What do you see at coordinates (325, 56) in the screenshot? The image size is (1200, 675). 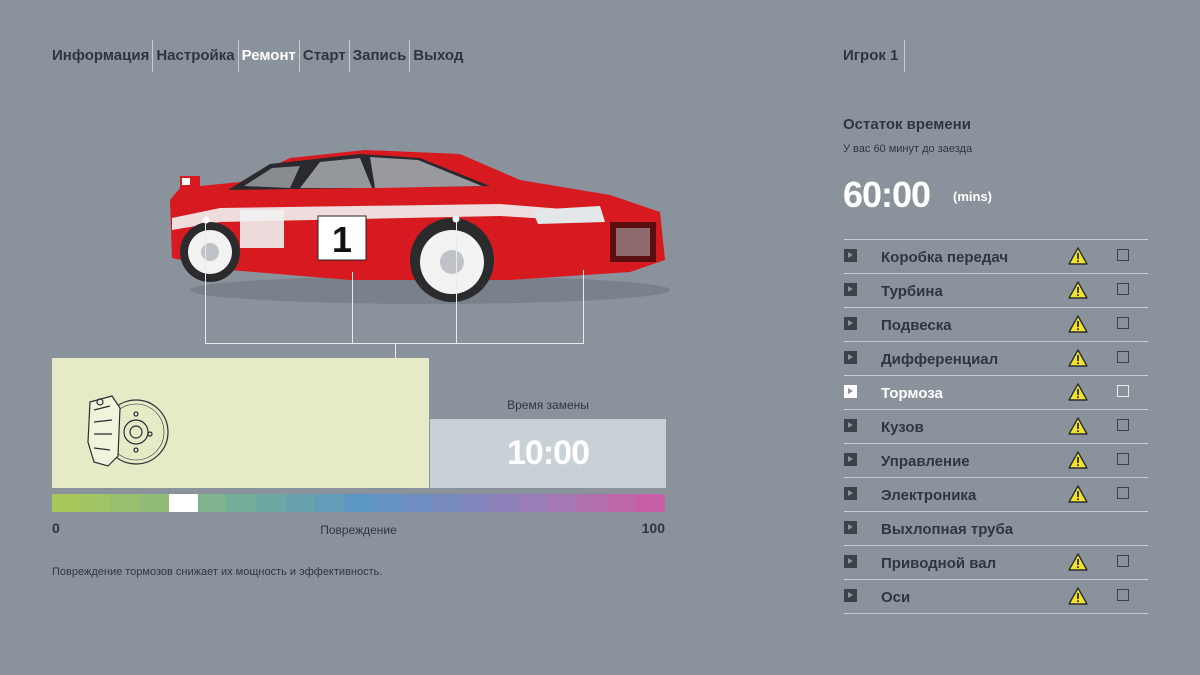 I see `menu-item-start: Старт` at bounding box center [325, 56].